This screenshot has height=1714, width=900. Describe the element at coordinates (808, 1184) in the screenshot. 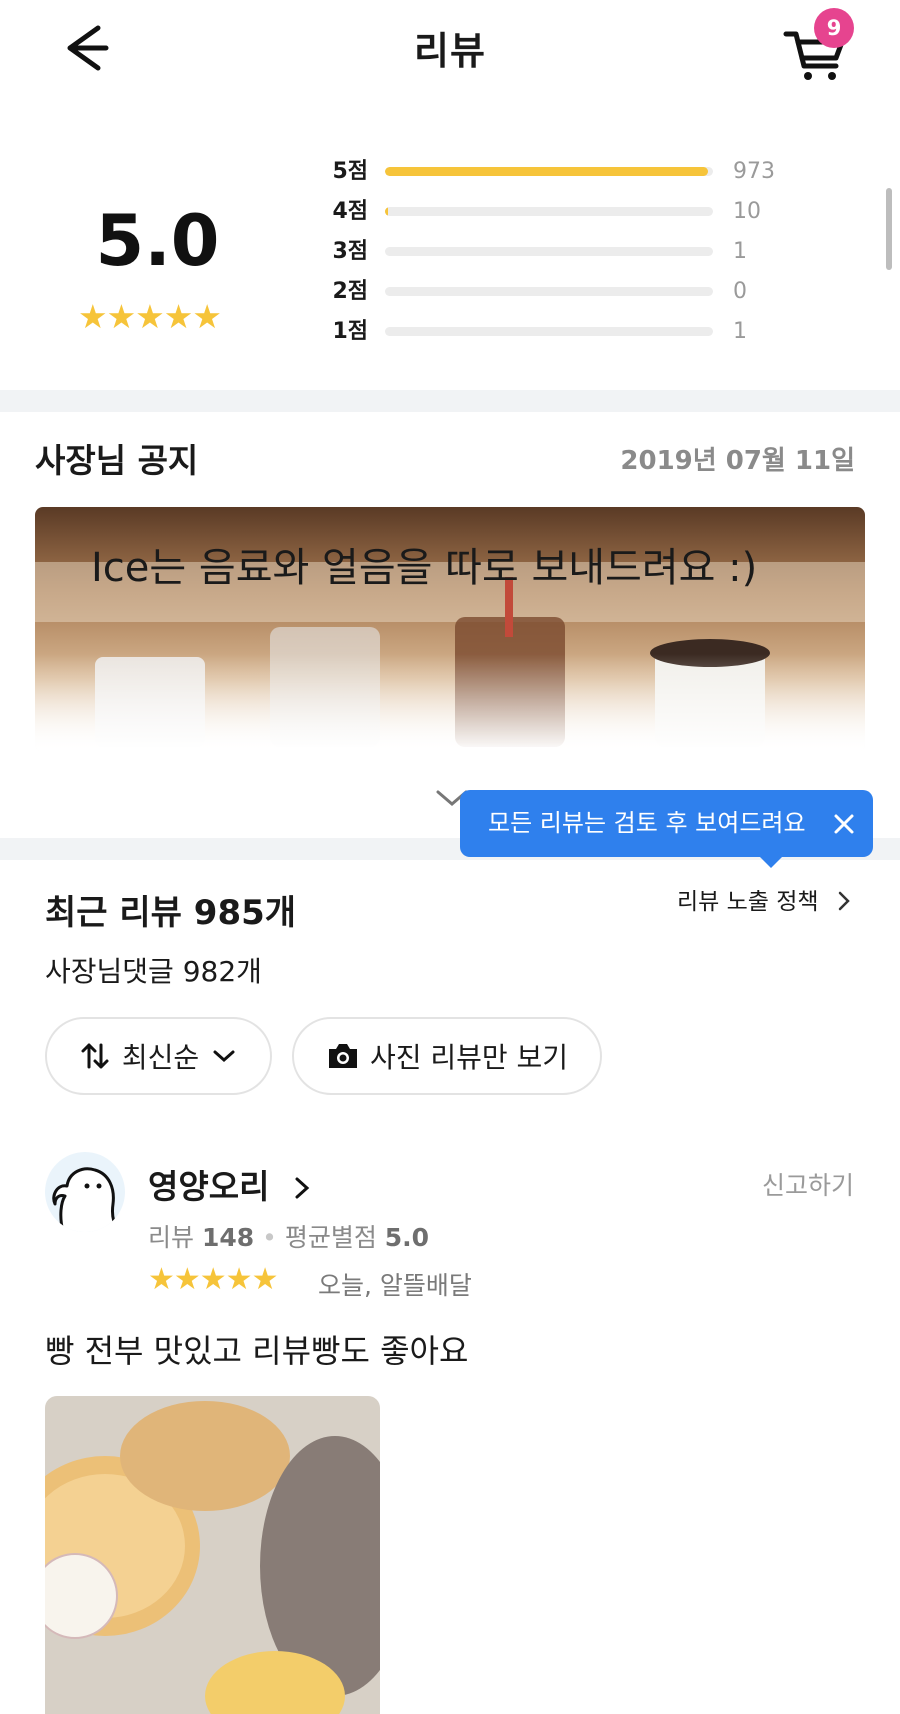

I see `report-button: 신고하기` at that location.